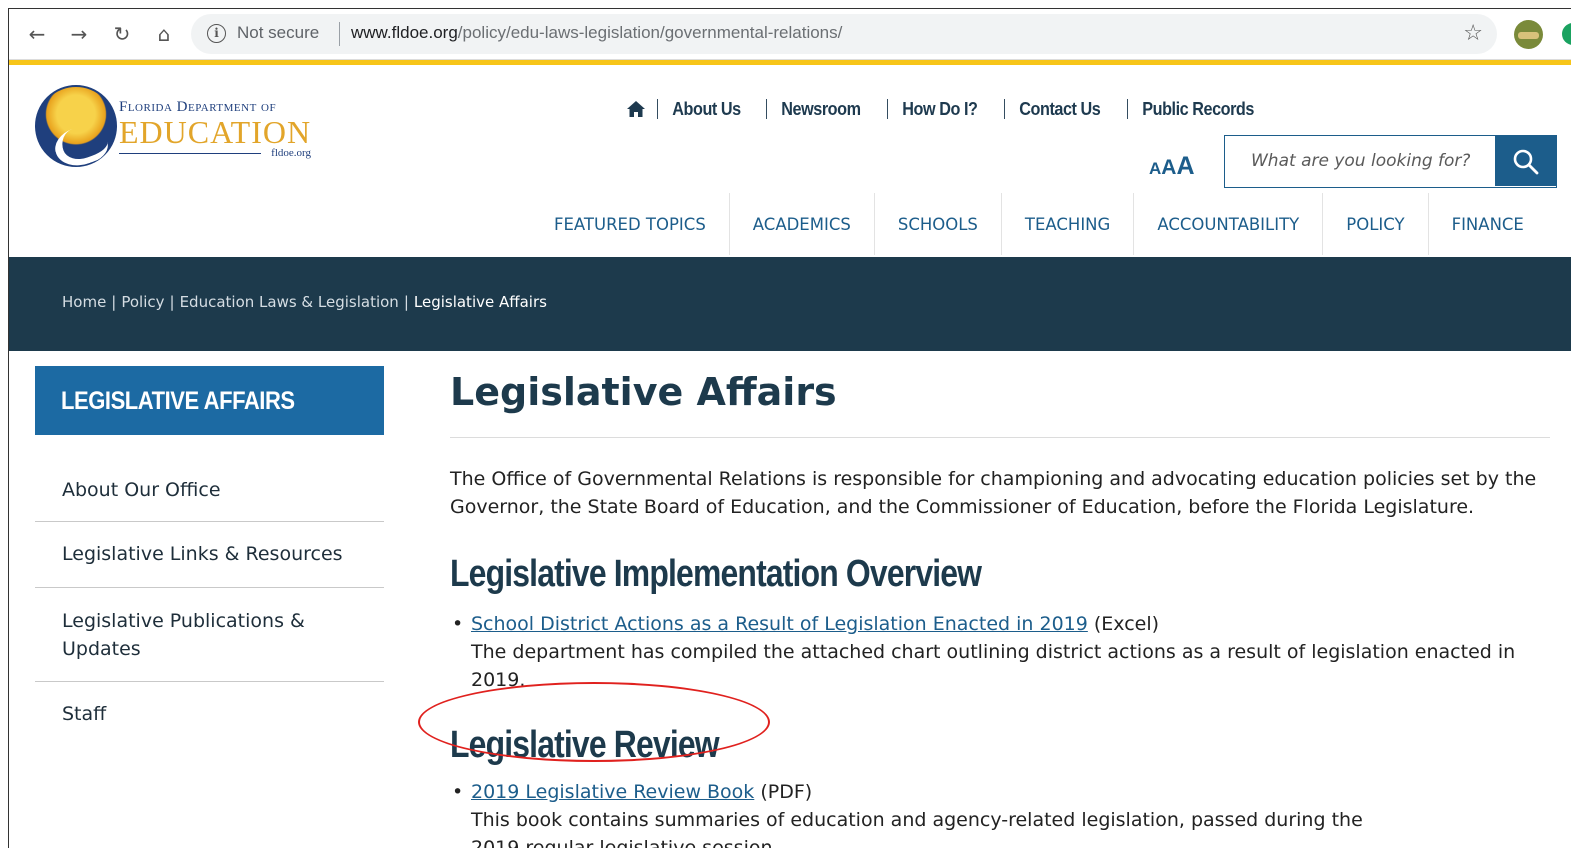 This screenshot has height=848, width=1571. I want to click on back-arrow-icon: ←, so click(37, 34).